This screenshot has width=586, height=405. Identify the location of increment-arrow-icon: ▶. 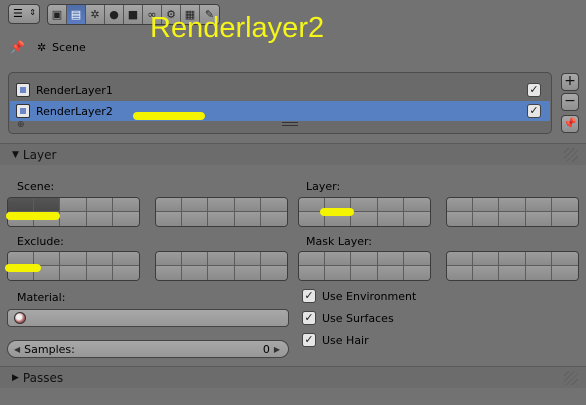
(277, 349).